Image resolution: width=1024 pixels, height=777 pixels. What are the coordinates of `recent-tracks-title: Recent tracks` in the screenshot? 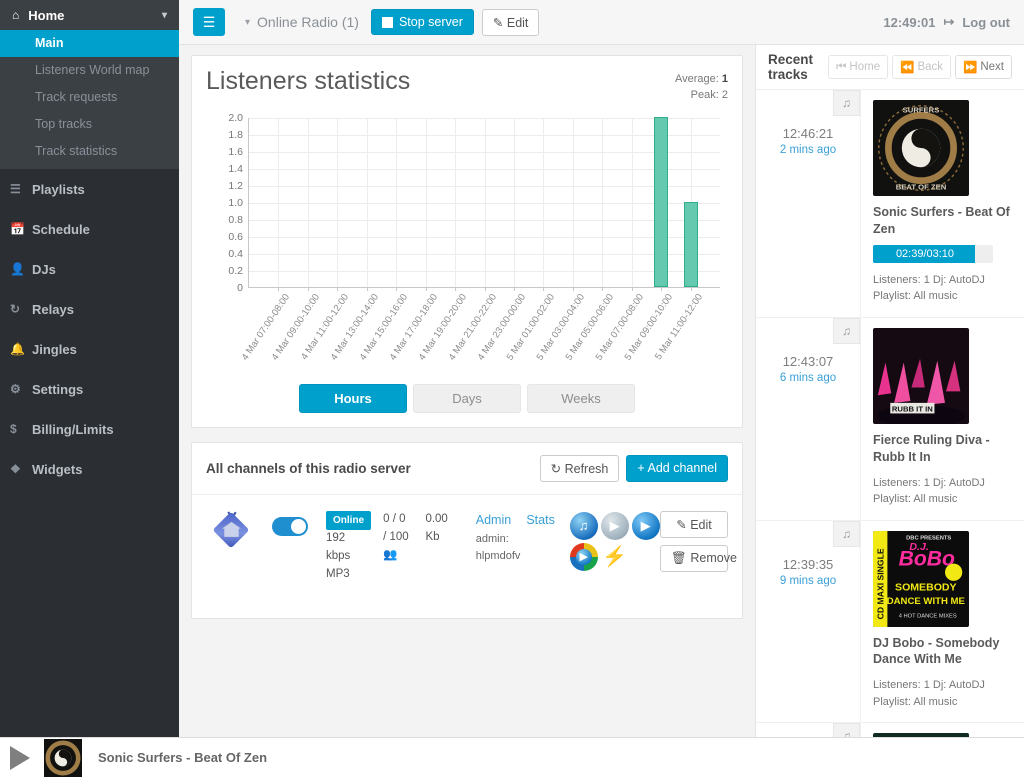 It's located at (791, 67).